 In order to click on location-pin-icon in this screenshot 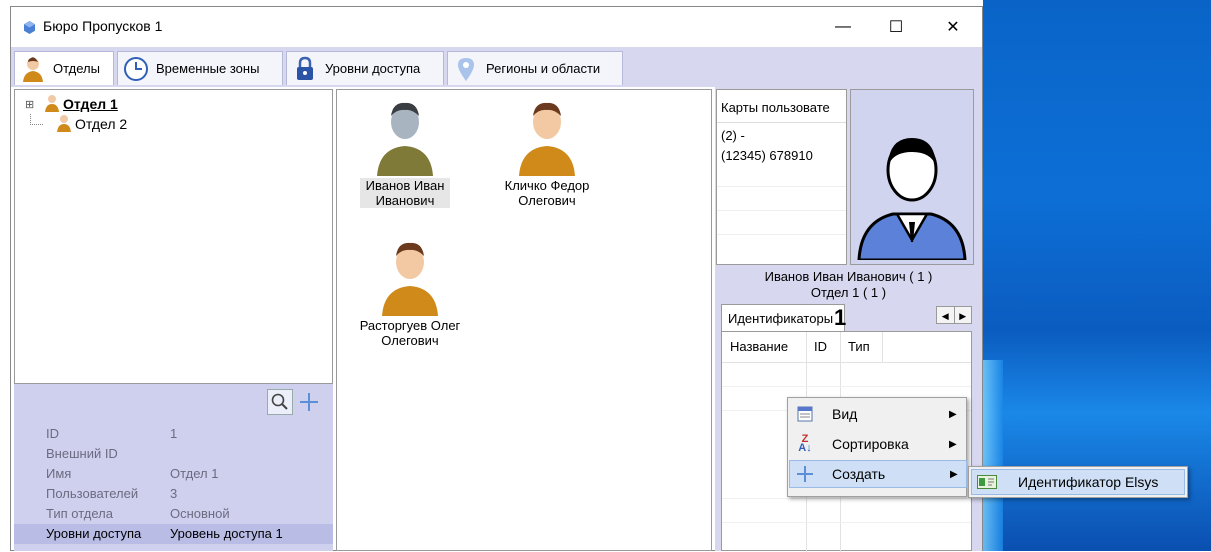, I will do `click(466, 69)`.